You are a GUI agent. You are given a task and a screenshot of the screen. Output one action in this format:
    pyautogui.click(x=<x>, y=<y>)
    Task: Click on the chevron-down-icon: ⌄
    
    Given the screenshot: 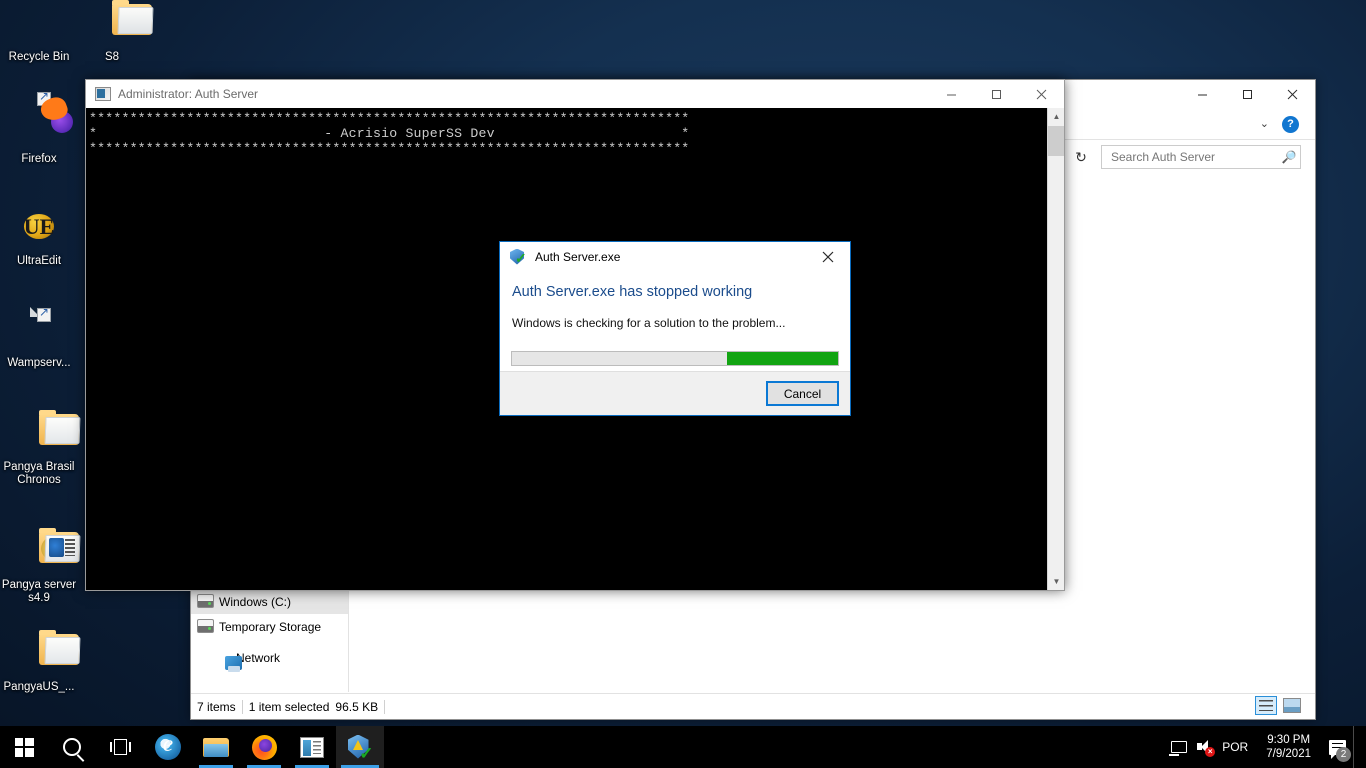 What is the action you would take?
    pyautogui.click(x=1264, y=123)
    